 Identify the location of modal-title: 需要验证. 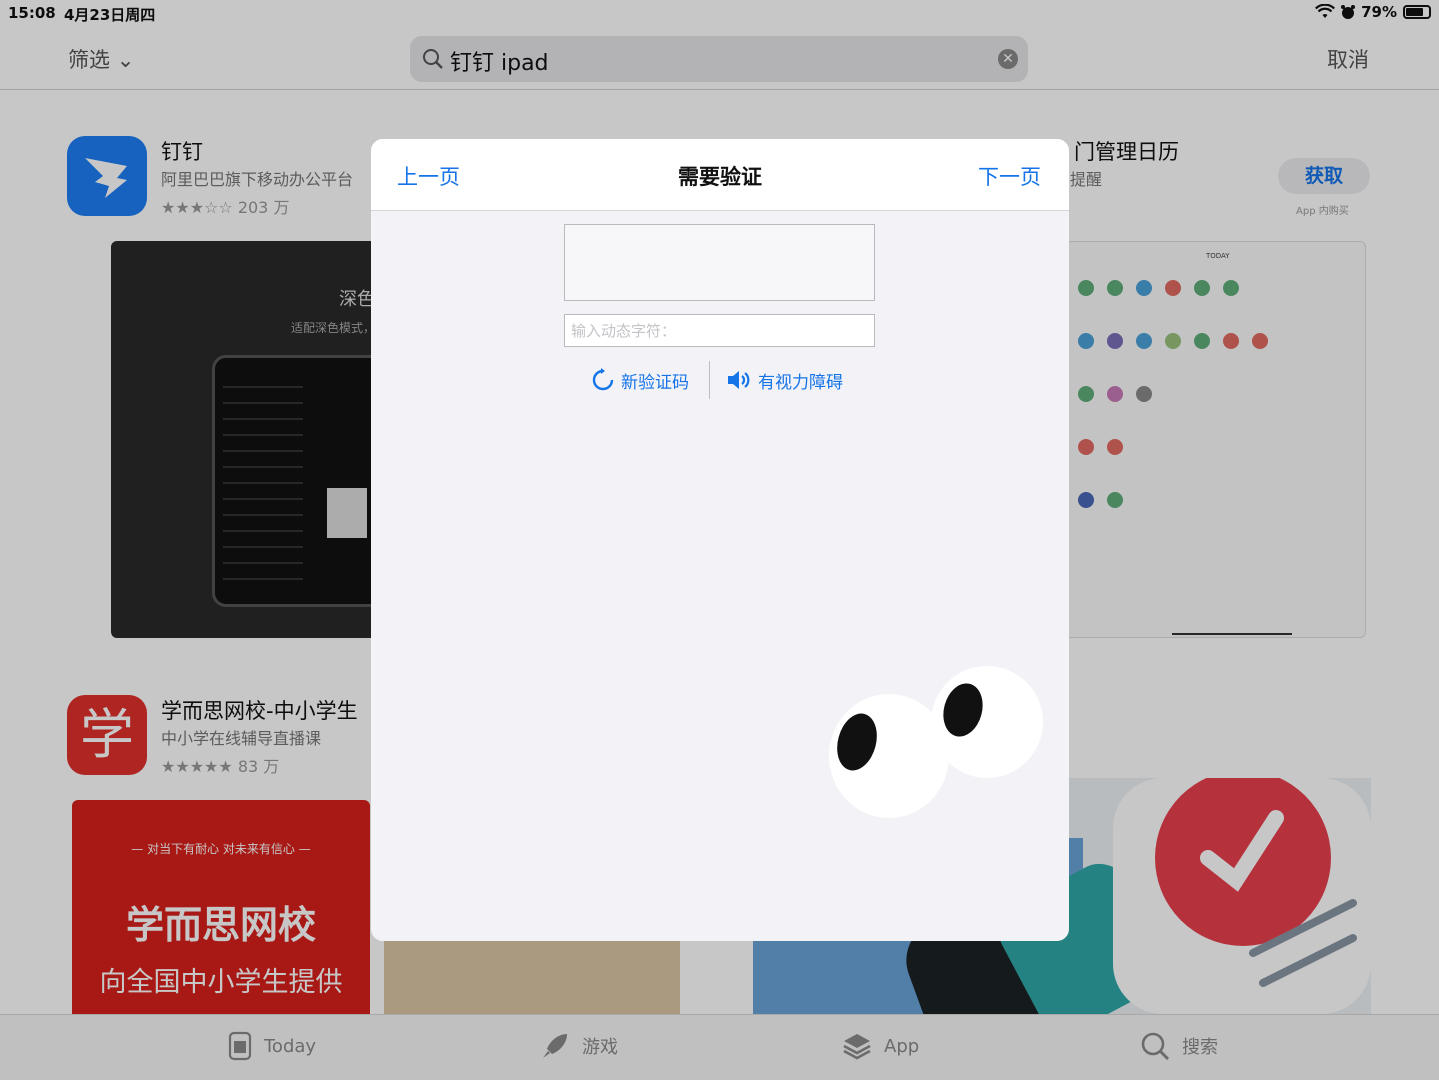
(720, 177).